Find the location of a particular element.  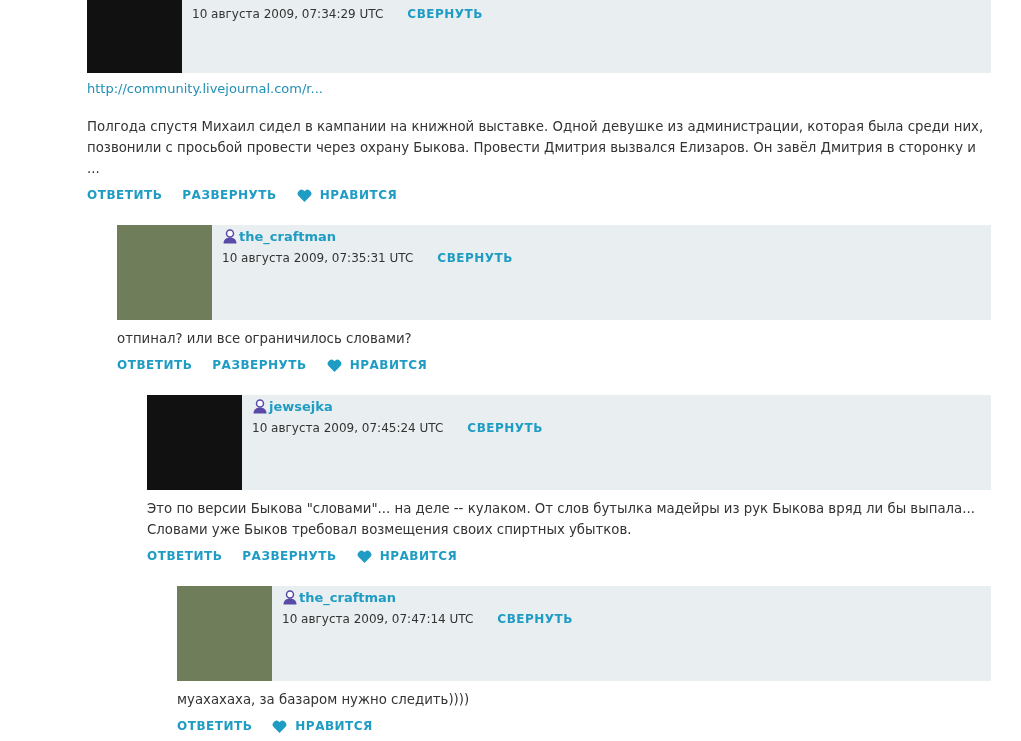

comment-text: Это по версии Быкова "словами"... на деле -- кулаком. От слов бутылка мадейры из рук Быкова вряд ли бы выпала... Словами уже Быков требовал возмещения своих спиртных убытков. is located at coordinates (561, 519).